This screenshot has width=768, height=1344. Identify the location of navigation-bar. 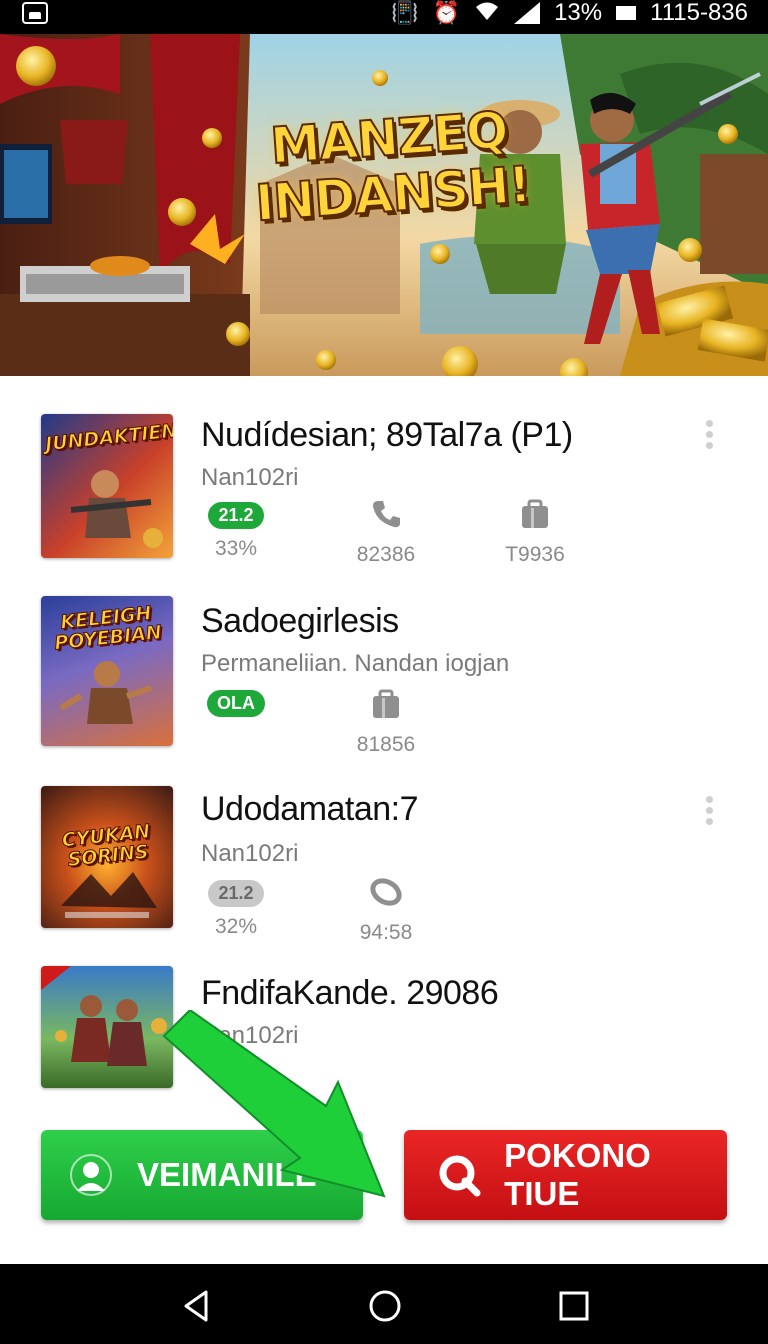
(384, 1304).